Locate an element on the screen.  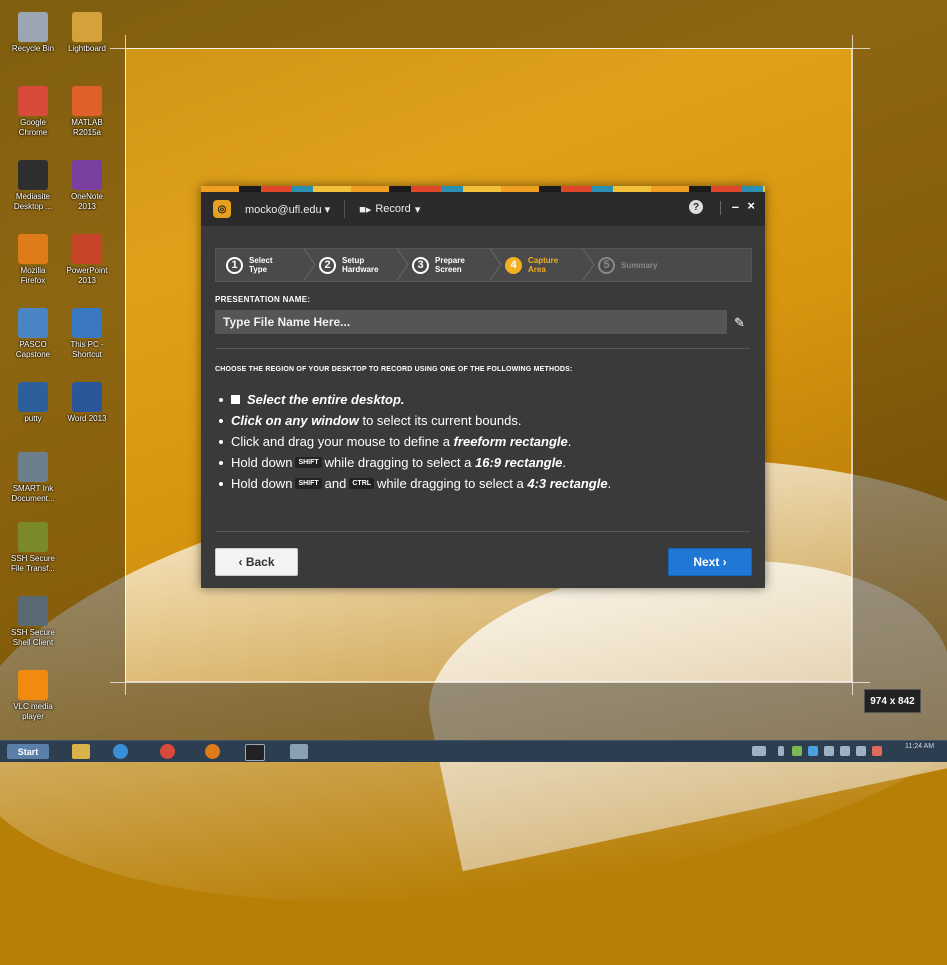
step-number: 5 is located at coordinates (606, 265).